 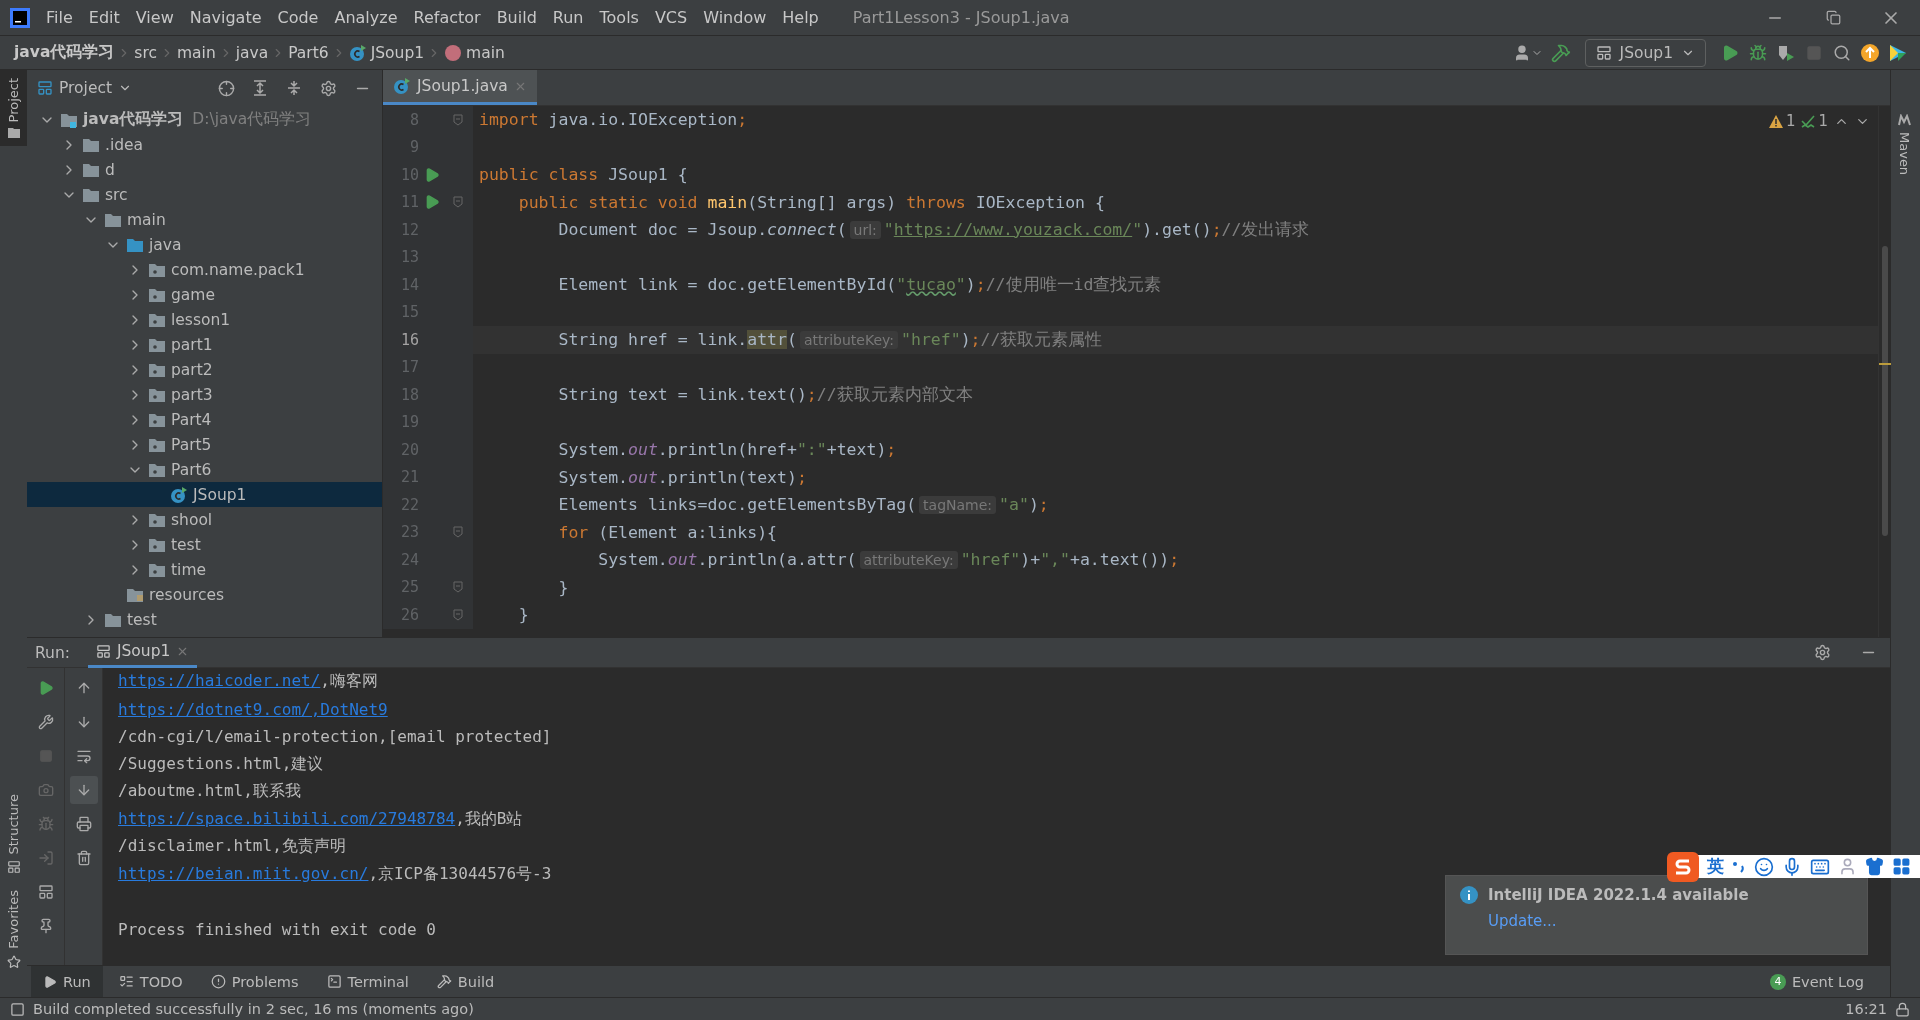 What do you see at coordinates (83, 824) in the screenshot?
I see `print-icon` at bounding box center [83, 824].